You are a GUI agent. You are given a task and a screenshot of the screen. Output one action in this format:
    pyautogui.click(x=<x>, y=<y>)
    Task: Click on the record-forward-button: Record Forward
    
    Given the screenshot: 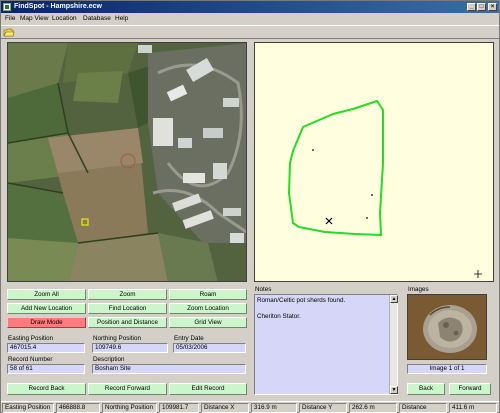 What is the action you would take?
    pyautogui.click(x=127, y=389)
    